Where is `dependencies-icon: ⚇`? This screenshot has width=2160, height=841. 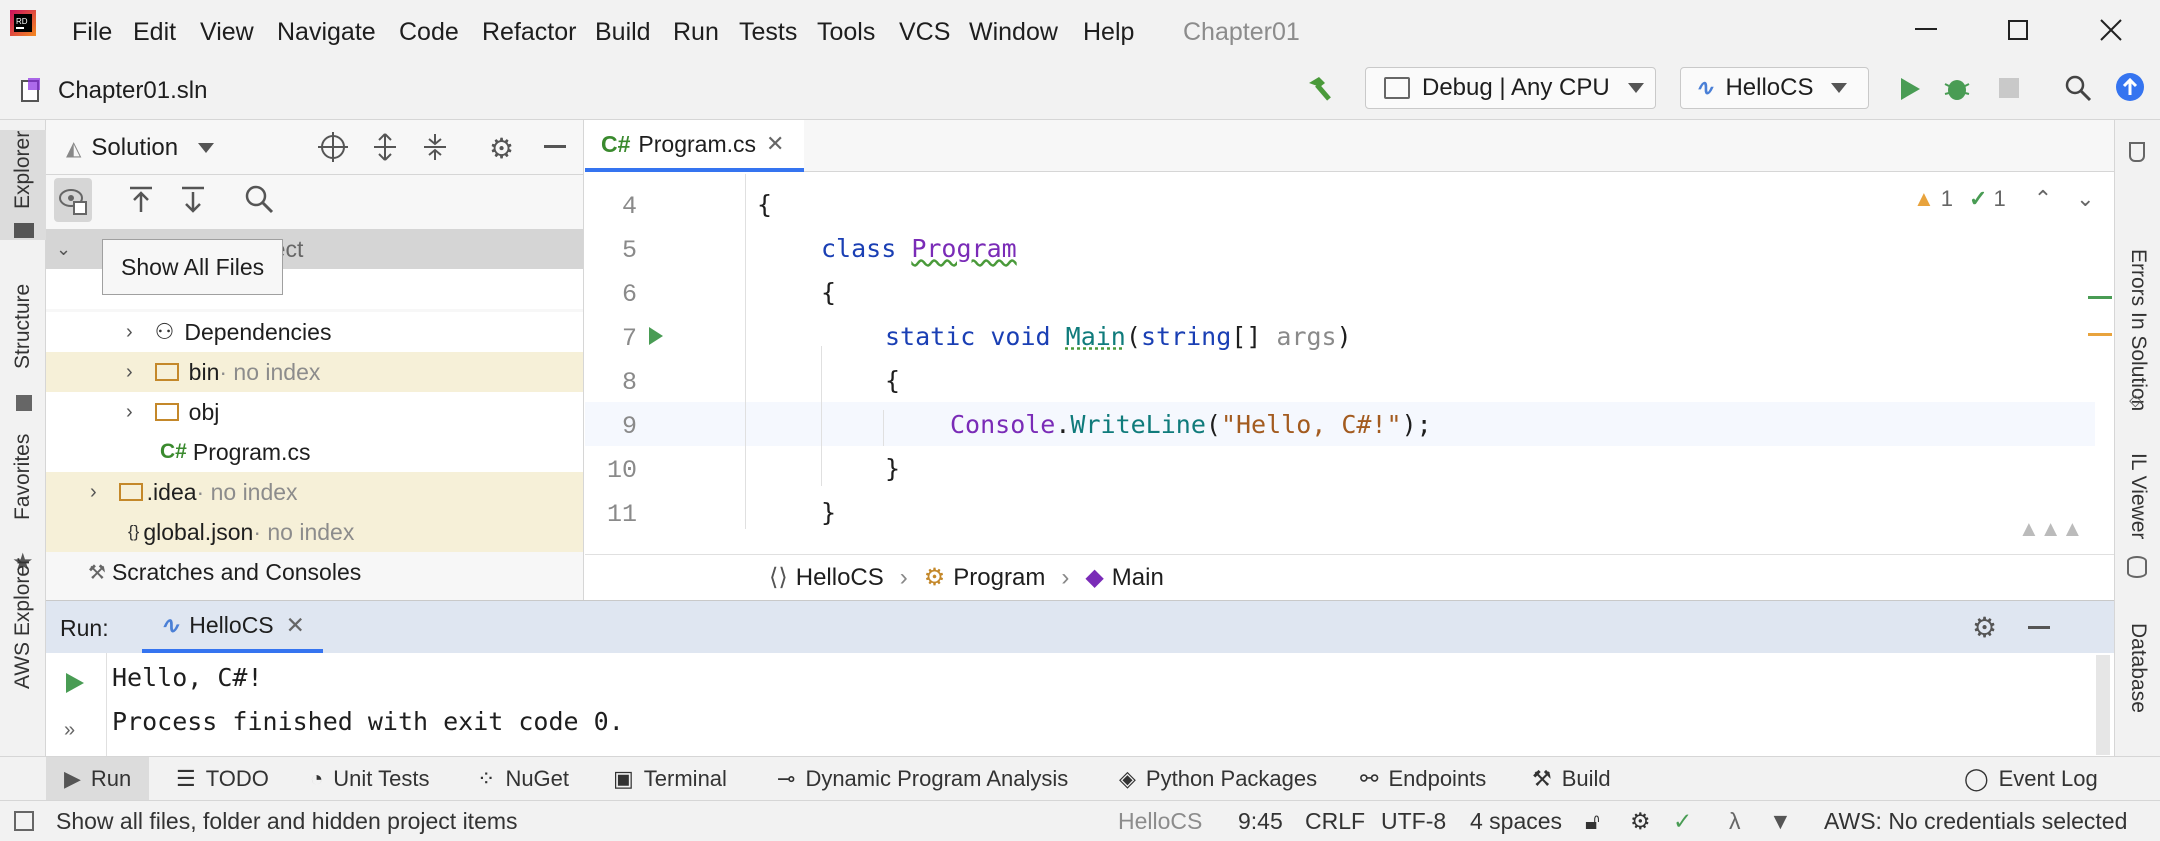 dependencies-icon: ⚇ is located at coordinates (164, 331).